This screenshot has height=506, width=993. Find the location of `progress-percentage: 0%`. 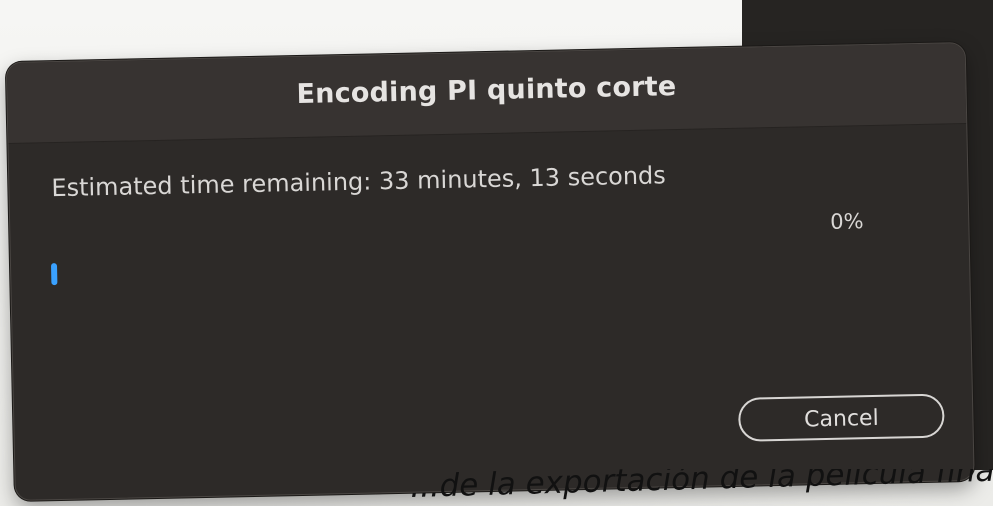

progress-percentage: 0% is located at coordinates (847, 221).